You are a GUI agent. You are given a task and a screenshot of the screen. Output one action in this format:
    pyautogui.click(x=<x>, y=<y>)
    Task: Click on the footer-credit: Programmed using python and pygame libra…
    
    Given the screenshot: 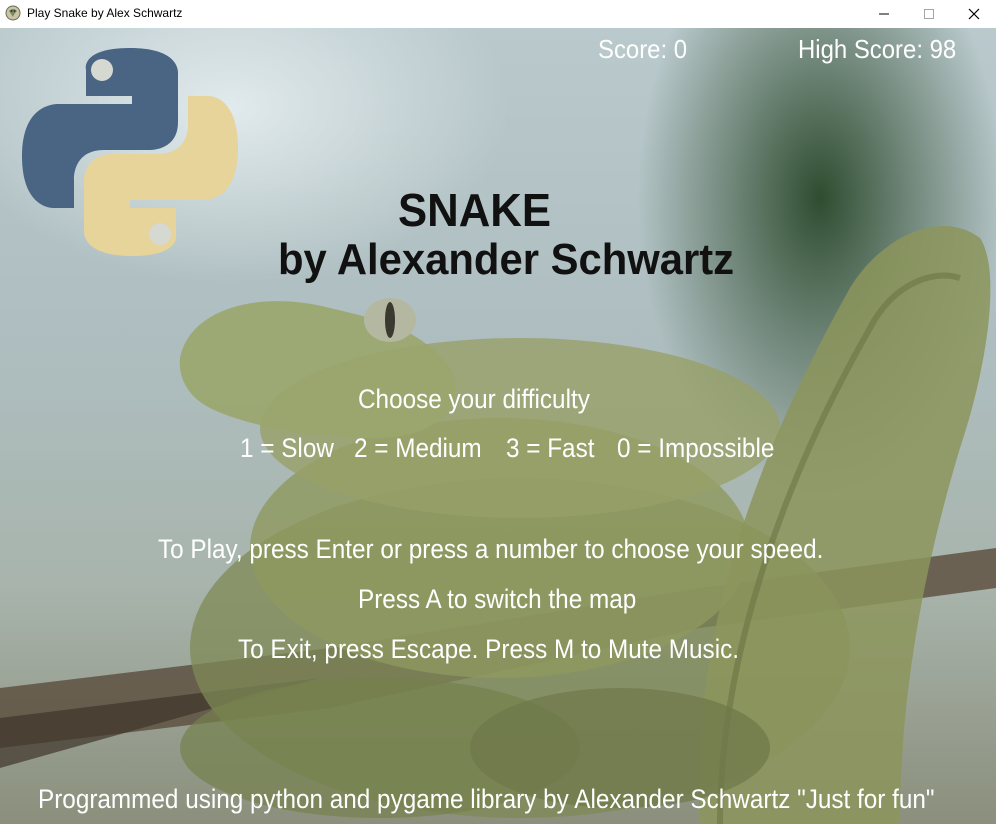 What is the action you would take?
    pyautogui.click(x=486, y=799)
    